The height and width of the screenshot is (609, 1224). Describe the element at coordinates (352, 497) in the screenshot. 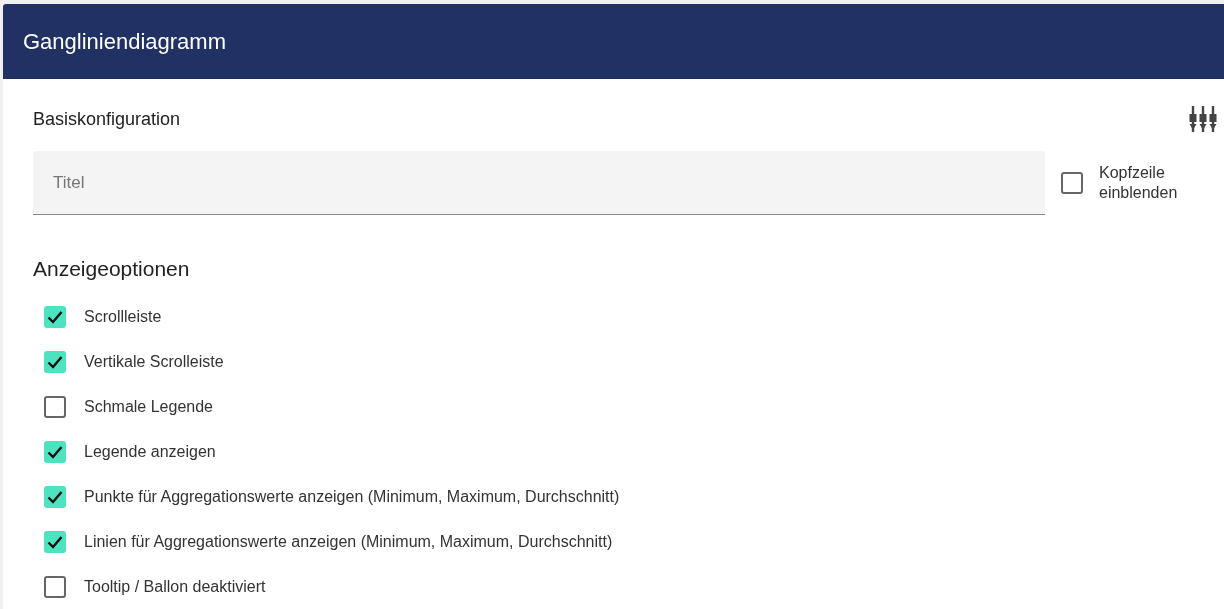

I see `option-label: Punkte für Aggregationswerte anzeigen (Minimum, Maximum, Durchschnitt)` at that location.